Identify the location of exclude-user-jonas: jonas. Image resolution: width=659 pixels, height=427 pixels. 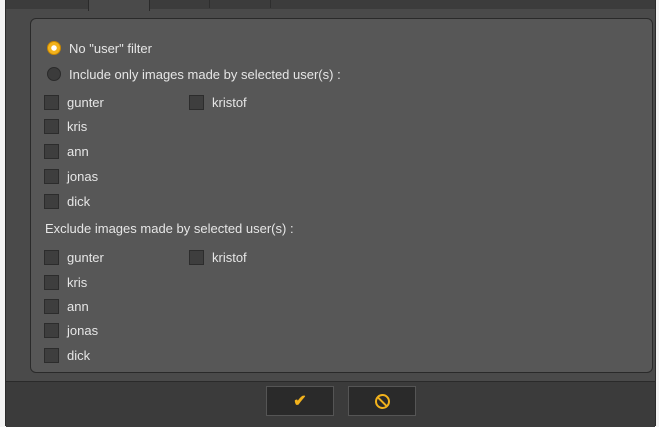
(71, 330).